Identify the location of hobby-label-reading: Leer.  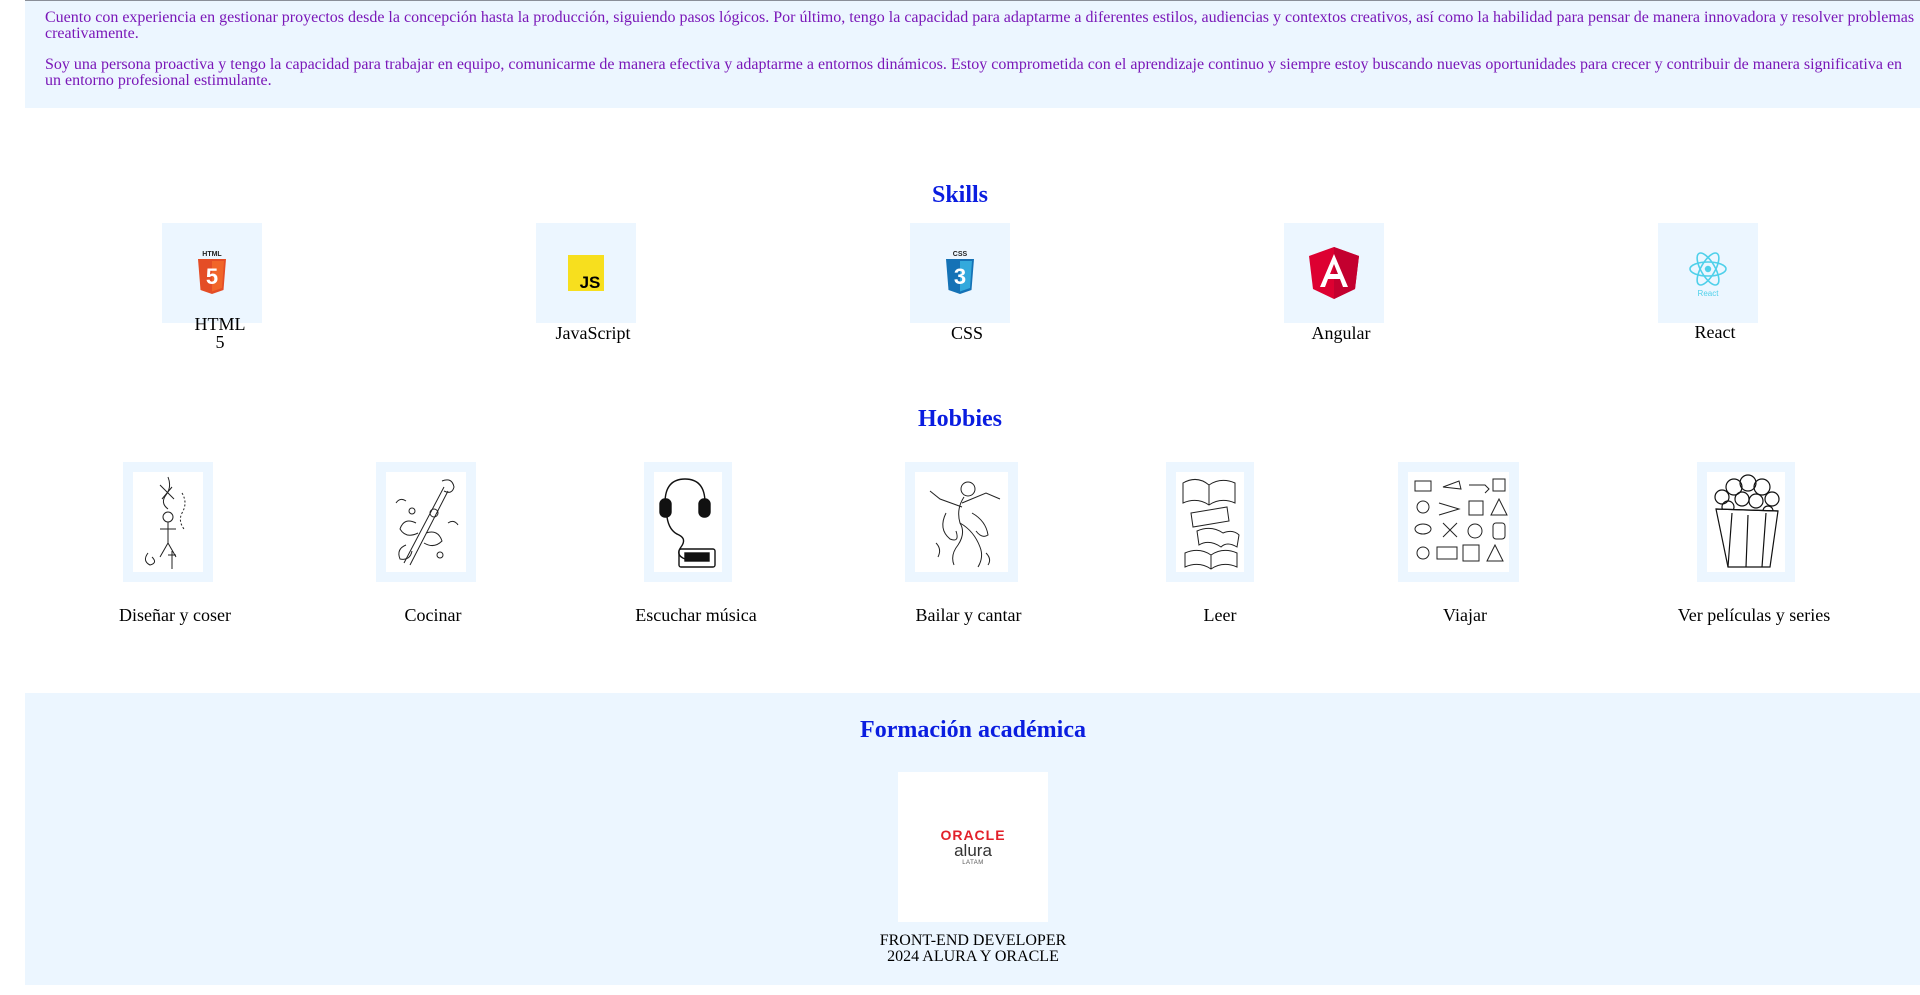
(1220, 615).